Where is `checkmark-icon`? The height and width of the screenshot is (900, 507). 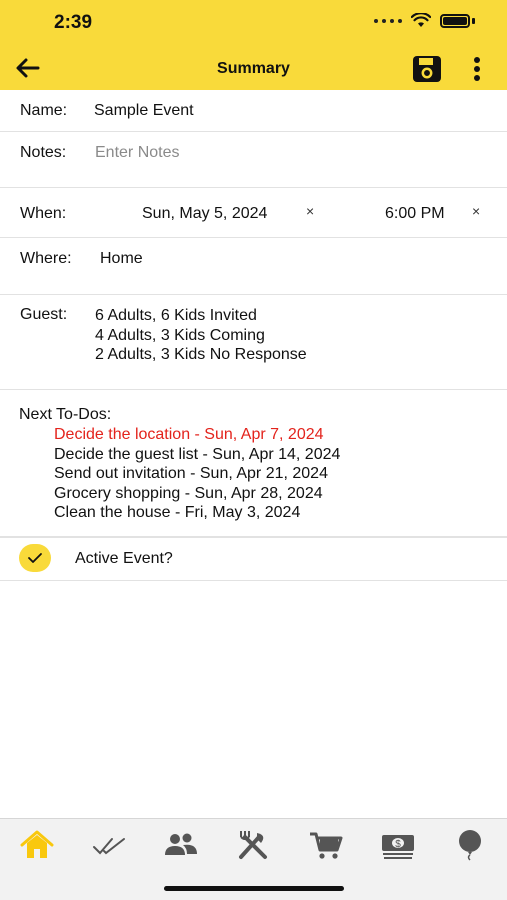 checkmark-icon is located at coordinates (35, 558).